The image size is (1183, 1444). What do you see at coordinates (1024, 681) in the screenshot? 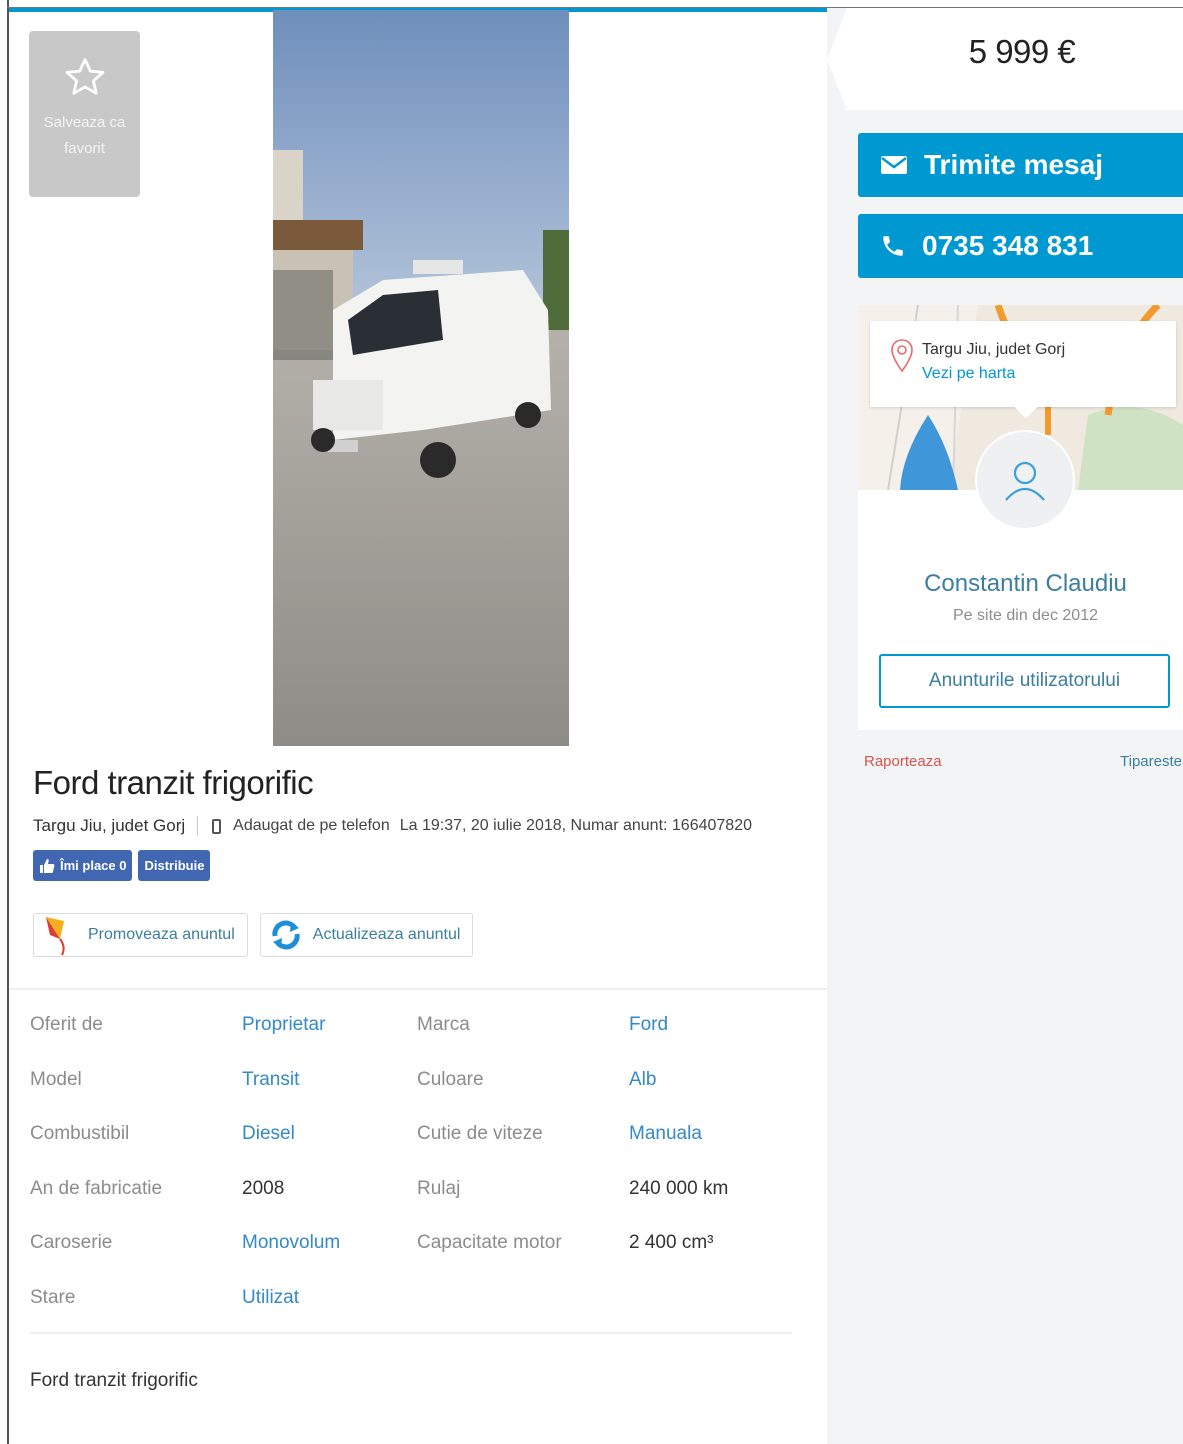
I see `user-ads-button: Anunturile utilizatorului` at bounding box center [1024, 681].